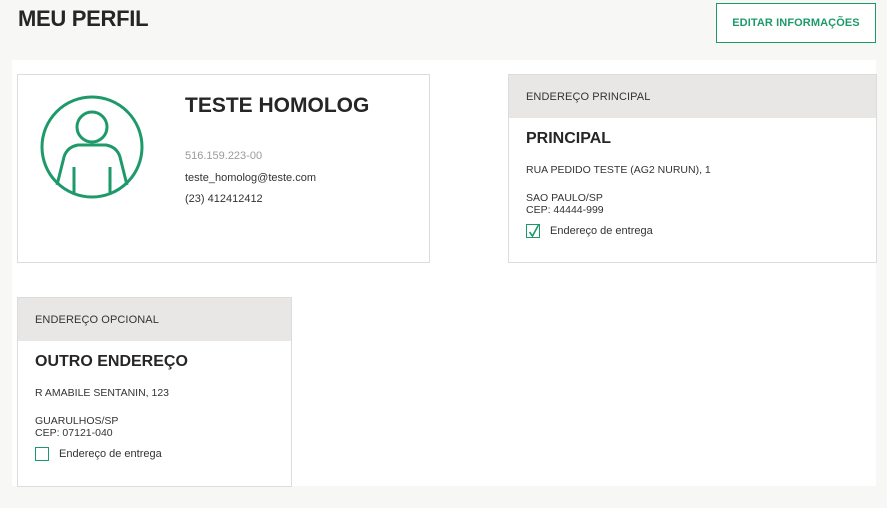 The width and height of the screenshot is (887, 508). I want to click on delivery-checkbox, so click(42, 454).